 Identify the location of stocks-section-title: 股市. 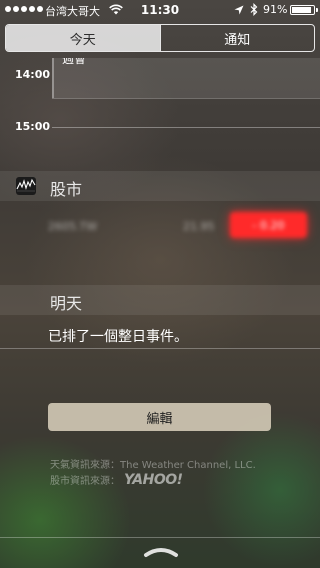
(66, 189).